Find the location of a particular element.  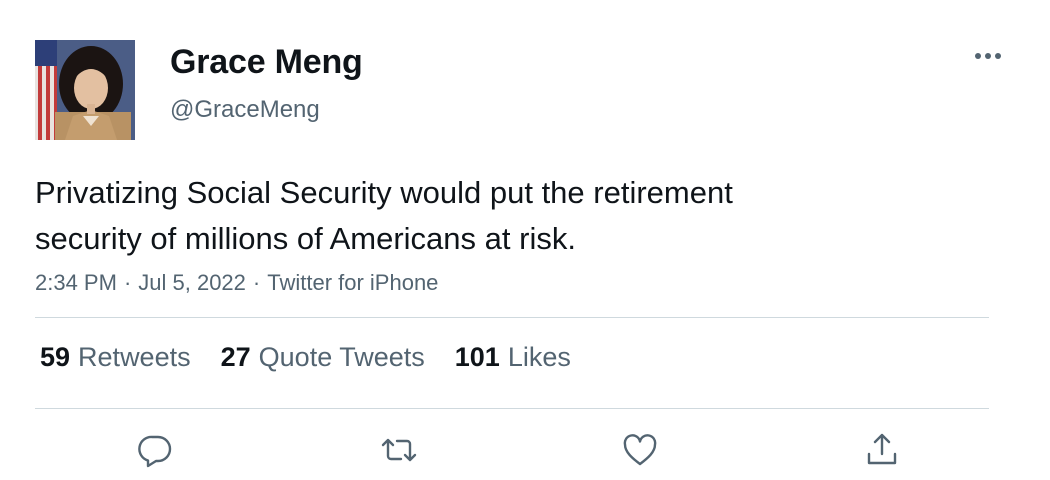

tweet-date: Jul 5, 2022 is located at coordinates (192, 282).